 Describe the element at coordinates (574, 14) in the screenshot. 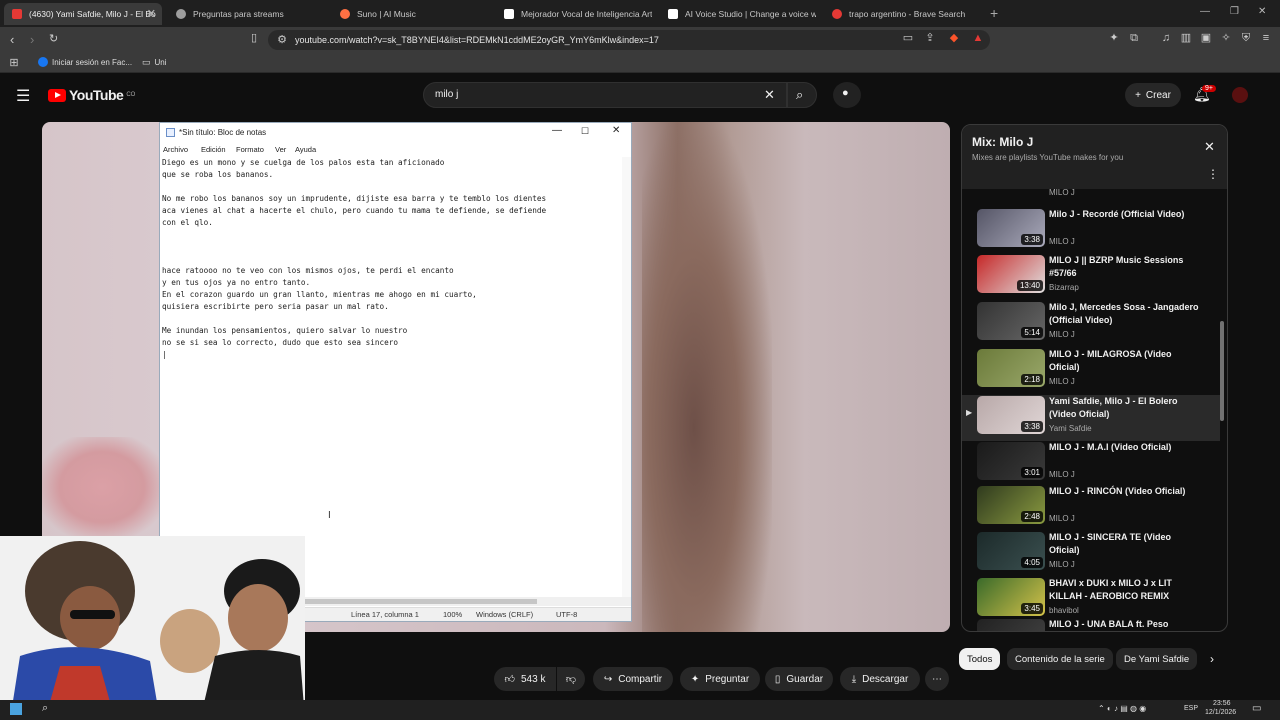

I see `tab-mejorador: Mejorador Vocal de Inteligencia Arti` at that location.